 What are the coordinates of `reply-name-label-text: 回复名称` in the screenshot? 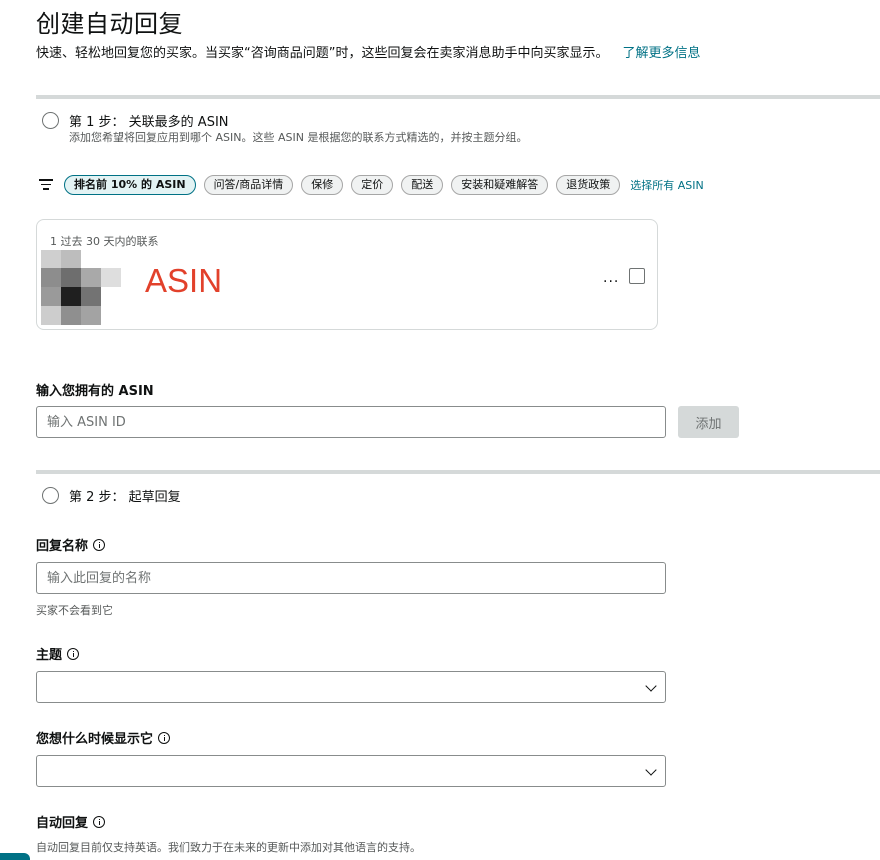 It's located at (62, 546).